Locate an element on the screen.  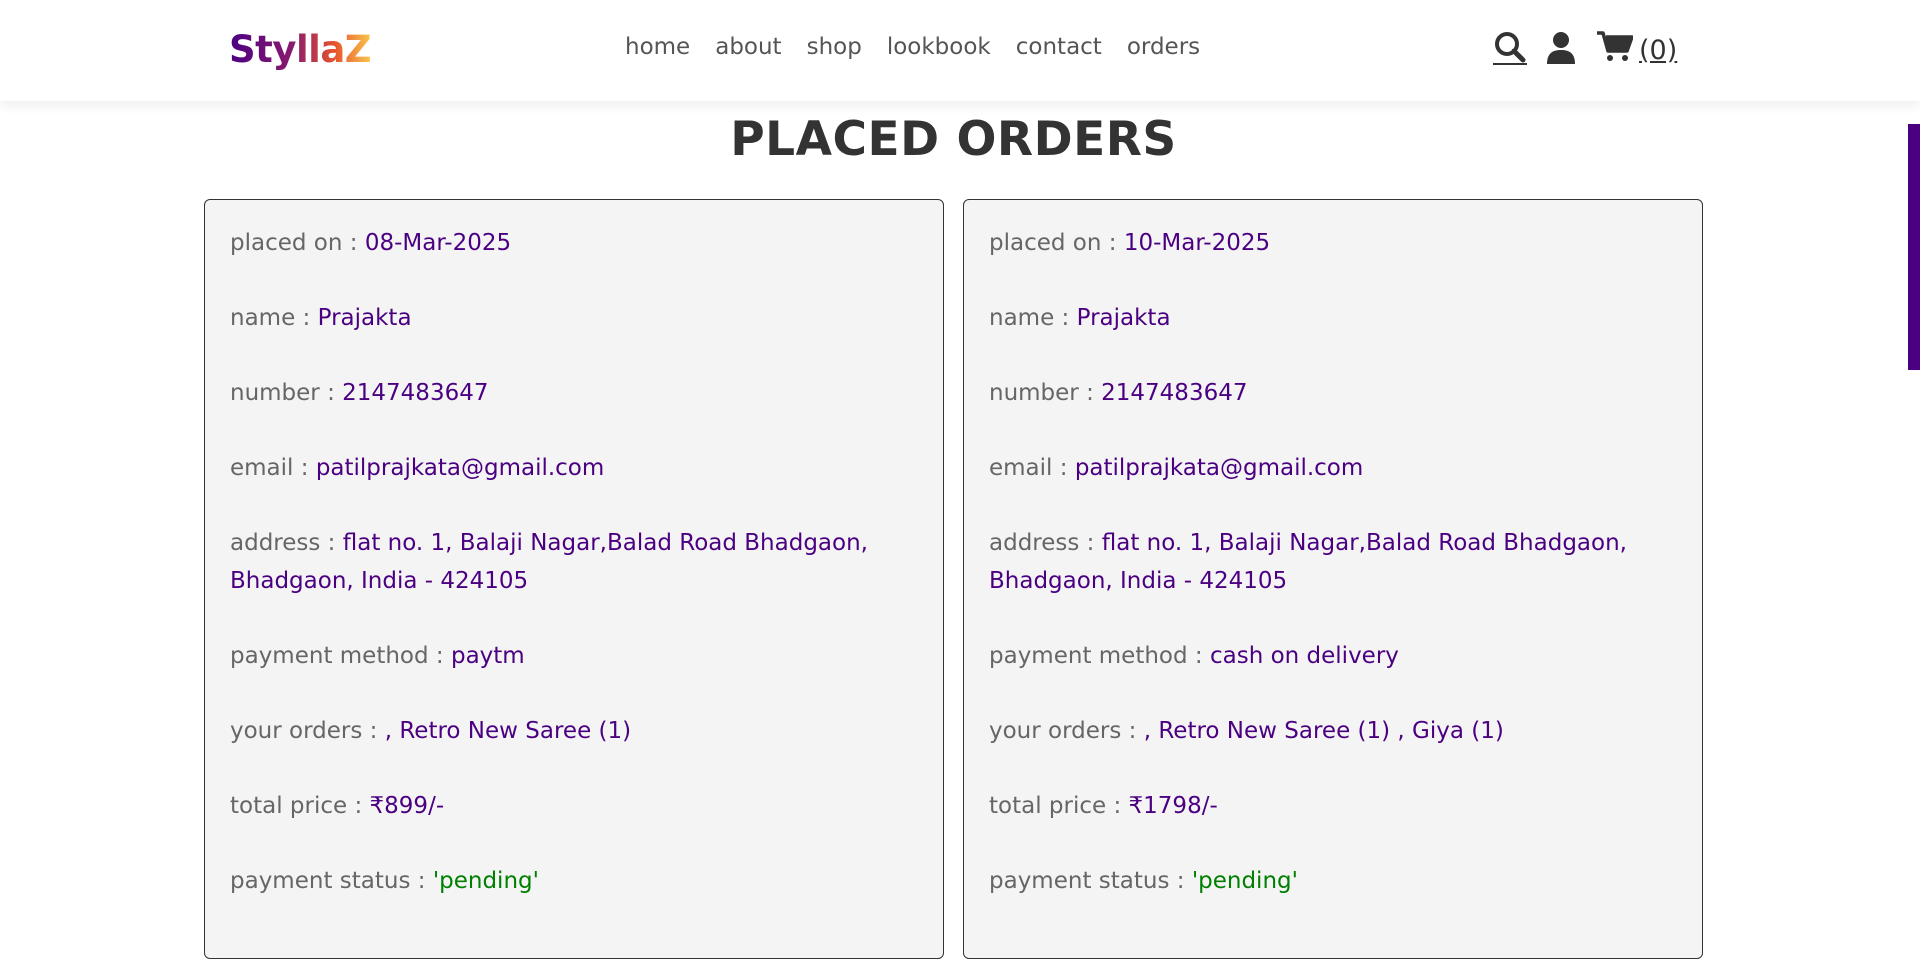
nav-contact: contact is located at coordinates (1059, 47).